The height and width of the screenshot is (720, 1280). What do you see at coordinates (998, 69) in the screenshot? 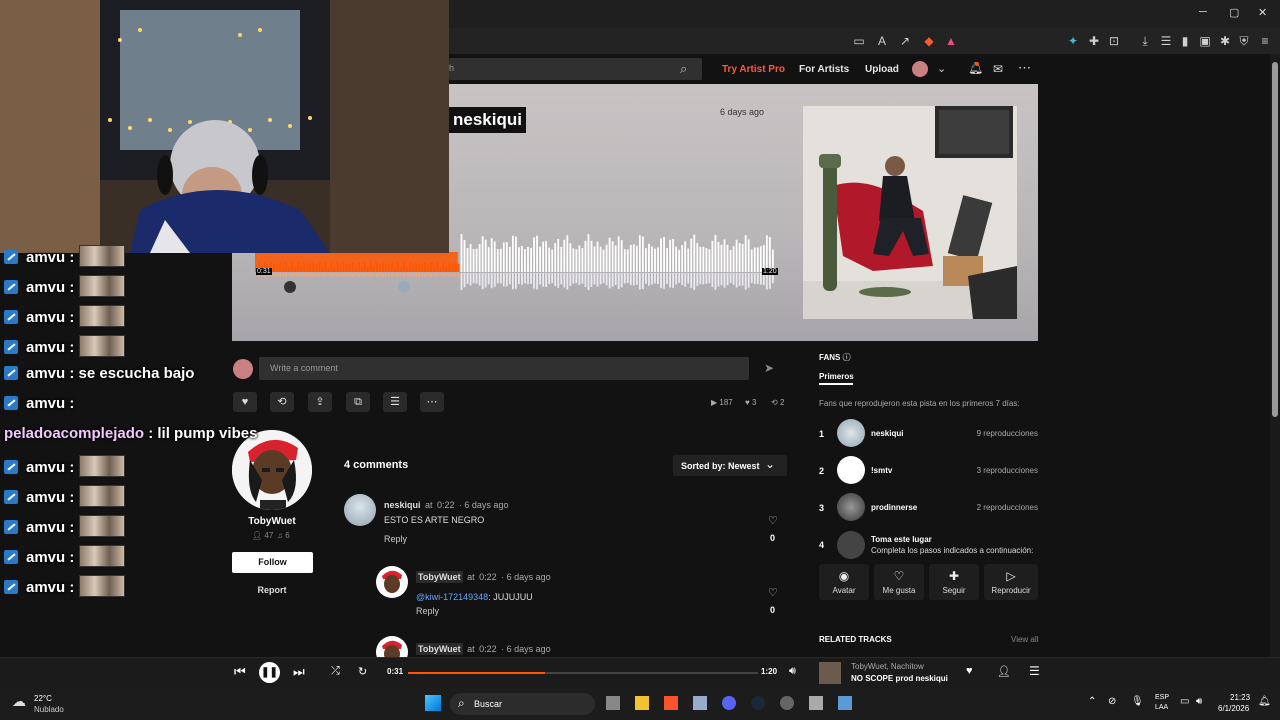
I see `mail-icon: ✉` at bounding box center [998, 69].